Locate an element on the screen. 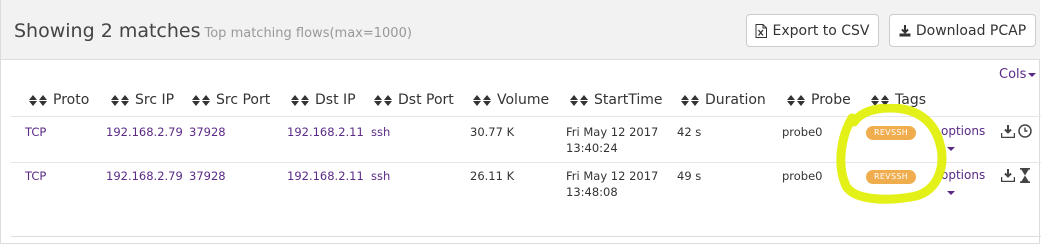 Image resolution: width=1048 pixels, height=244 pixels. column-header-src-ip: Src IP is located at coordinates (142, 100).